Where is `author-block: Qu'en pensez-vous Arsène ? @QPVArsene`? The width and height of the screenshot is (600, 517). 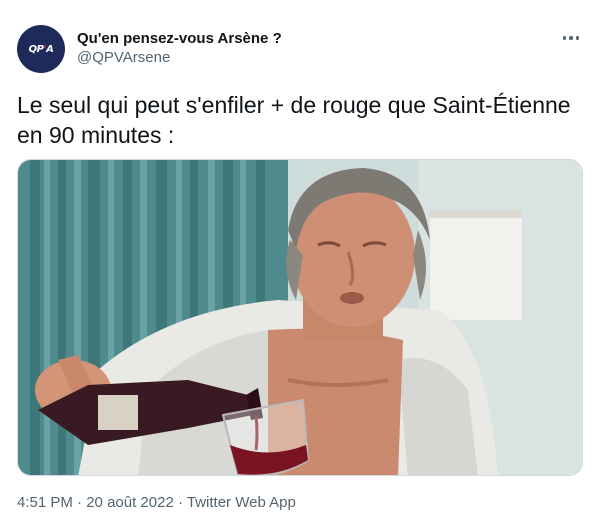
author-block: Qu'en pensez-vous Arsène ? @QPVArsene is located at coordinates (179, 49).